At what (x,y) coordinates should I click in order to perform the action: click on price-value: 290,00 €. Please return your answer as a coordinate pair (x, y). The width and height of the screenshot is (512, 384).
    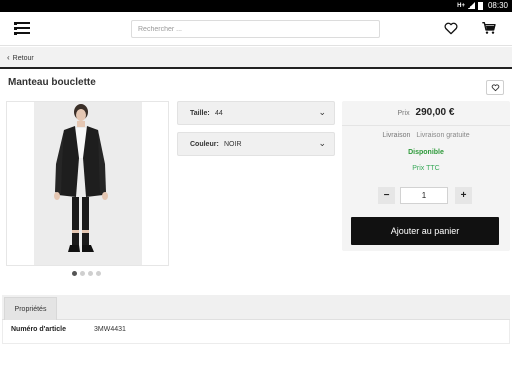
    Looking at the image, I should click on (435, 112).